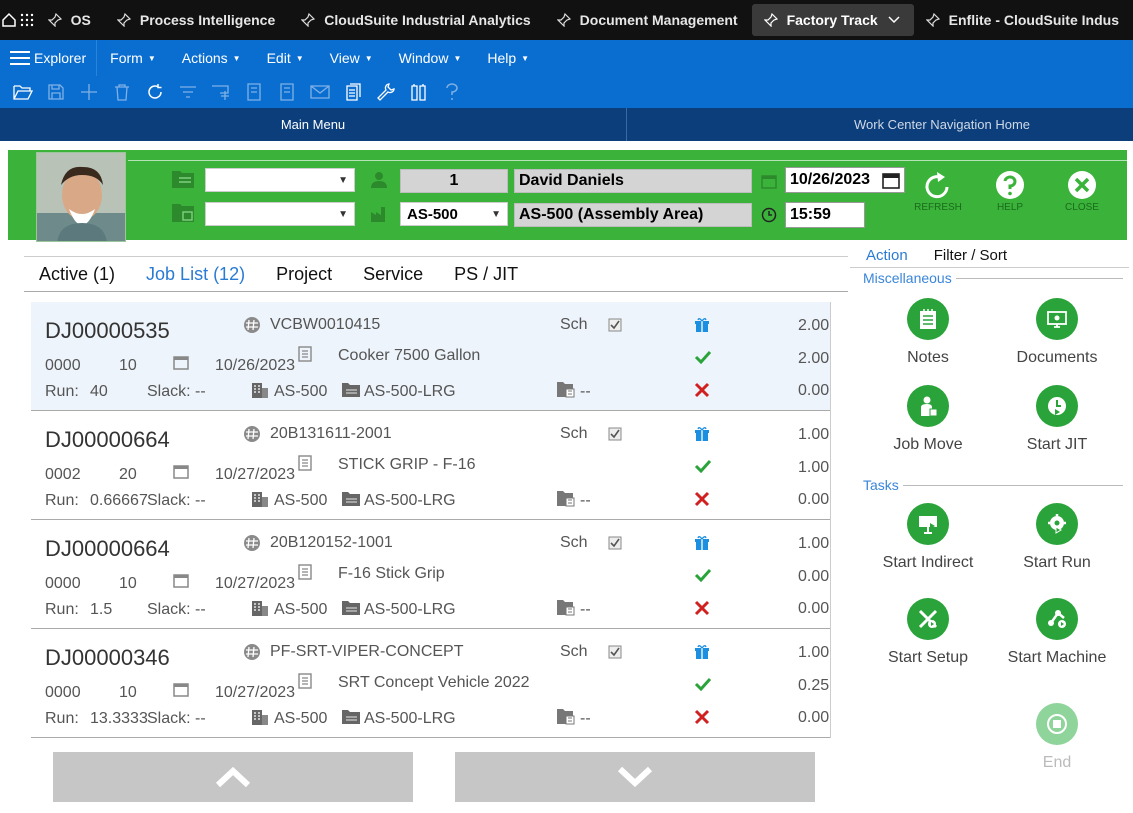  What do you see at coordinates (9, 20) in the screenshot?
I see `home-icon` at bounding box center [9, 20].